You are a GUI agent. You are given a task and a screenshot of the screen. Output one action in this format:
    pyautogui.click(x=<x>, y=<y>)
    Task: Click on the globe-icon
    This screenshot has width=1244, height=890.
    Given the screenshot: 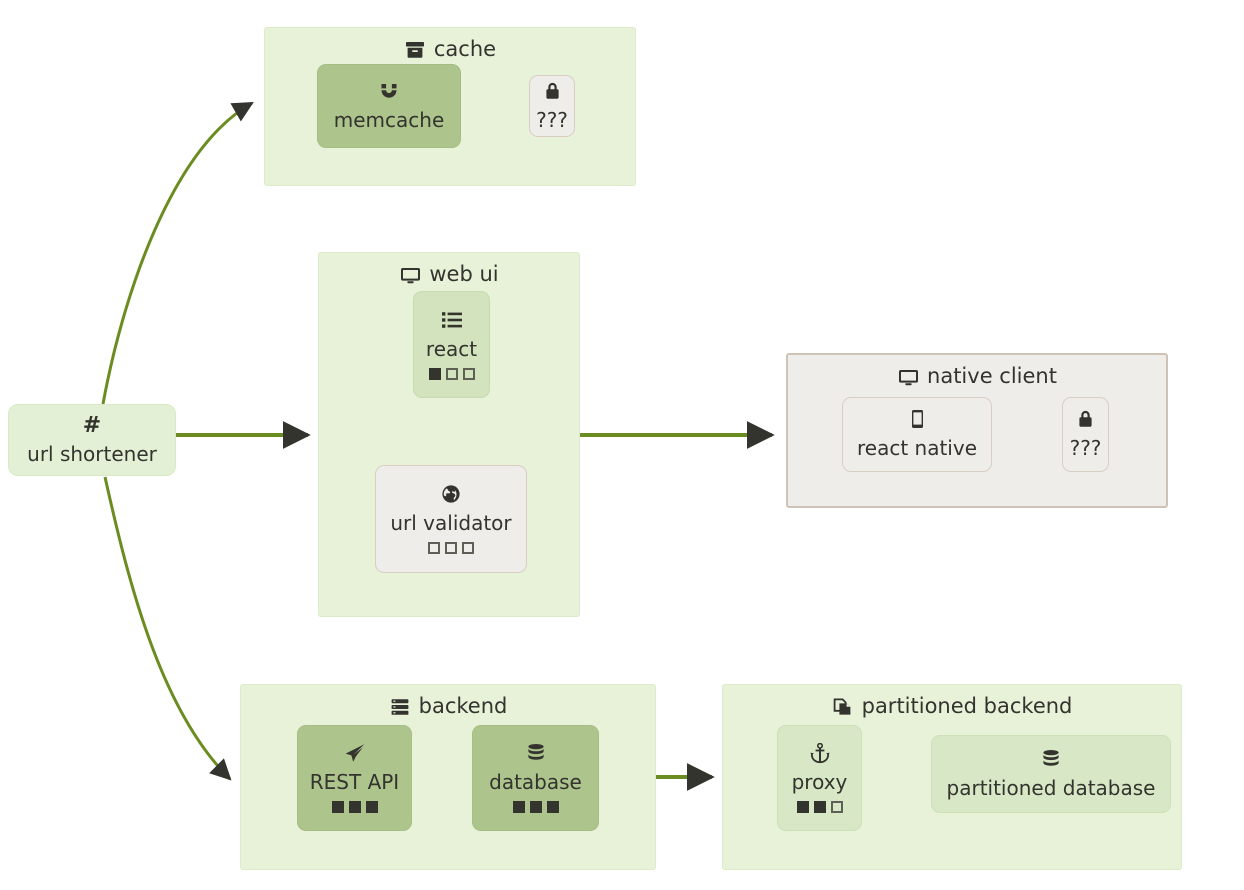 What is the action you would take?
    pyautogui.click(x=451, y=495)
    